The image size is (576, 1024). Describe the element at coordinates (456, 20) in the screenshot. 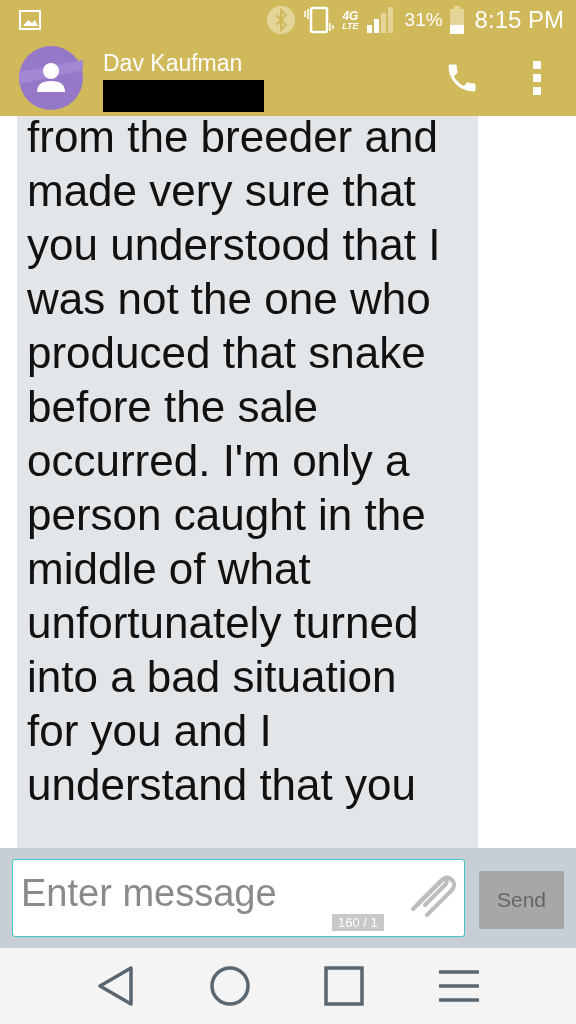

I see `battery-icon` at that location.